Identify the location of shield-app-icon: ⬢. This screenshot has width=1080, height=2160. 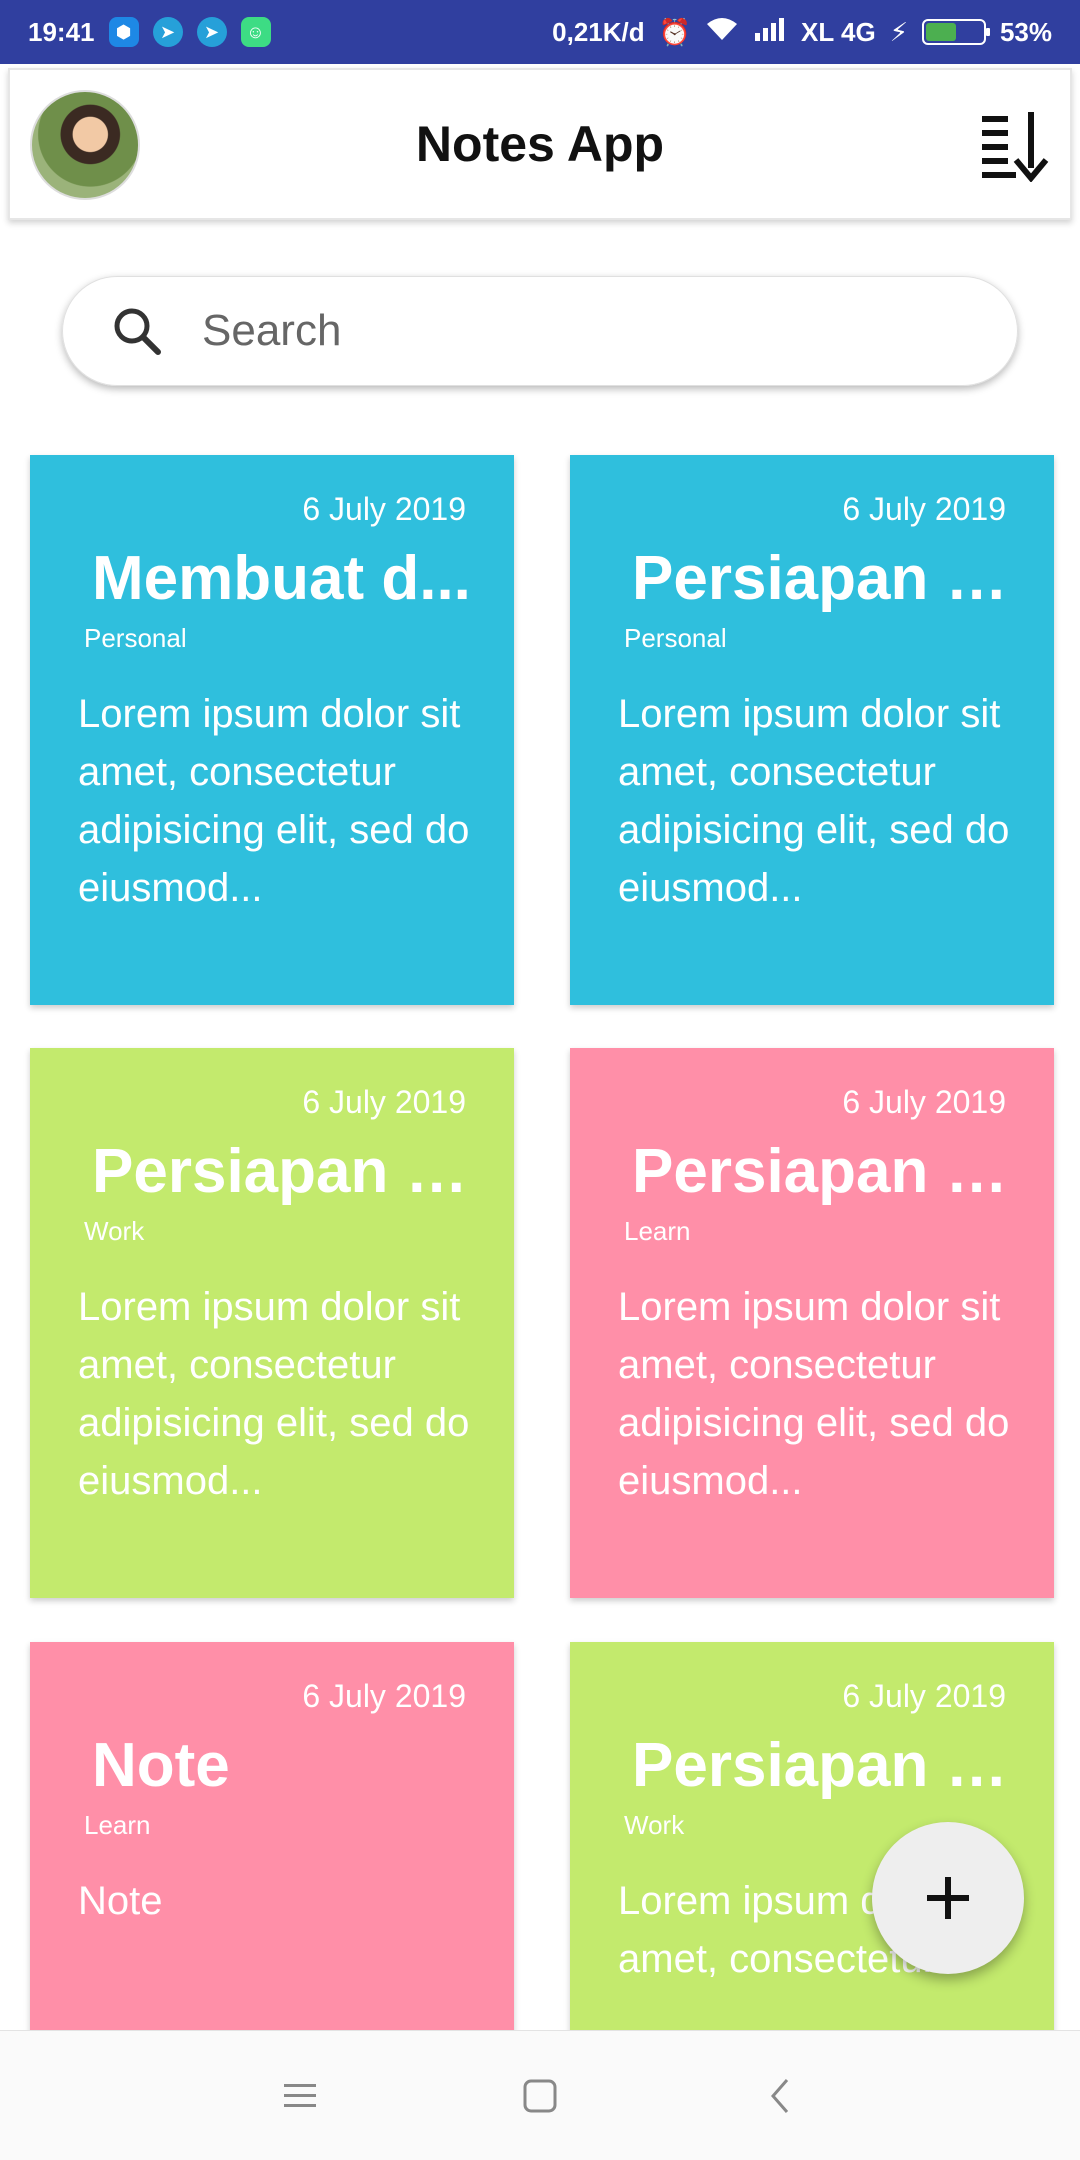
(123, 32).